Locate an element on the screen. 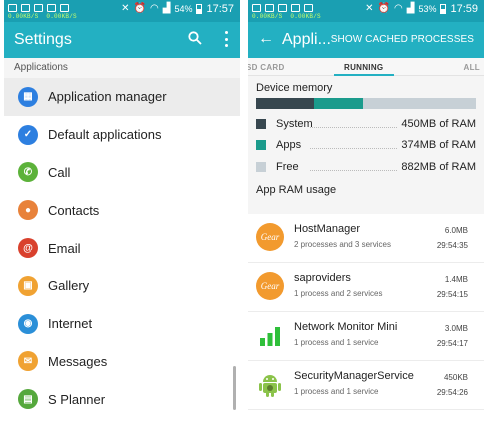  status-bar: 0.00KB/S 0.00KB/S ✕ ⏰ ◠ ▟ 54% 17:57 is located at coordinates (122, 11).